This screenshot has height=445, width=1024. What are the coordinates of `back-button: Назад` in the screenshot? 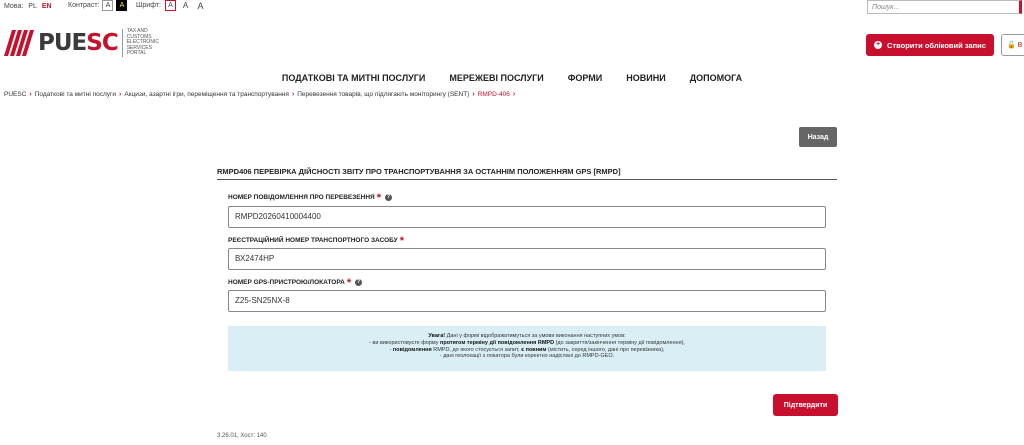 It's located at (818, 137).